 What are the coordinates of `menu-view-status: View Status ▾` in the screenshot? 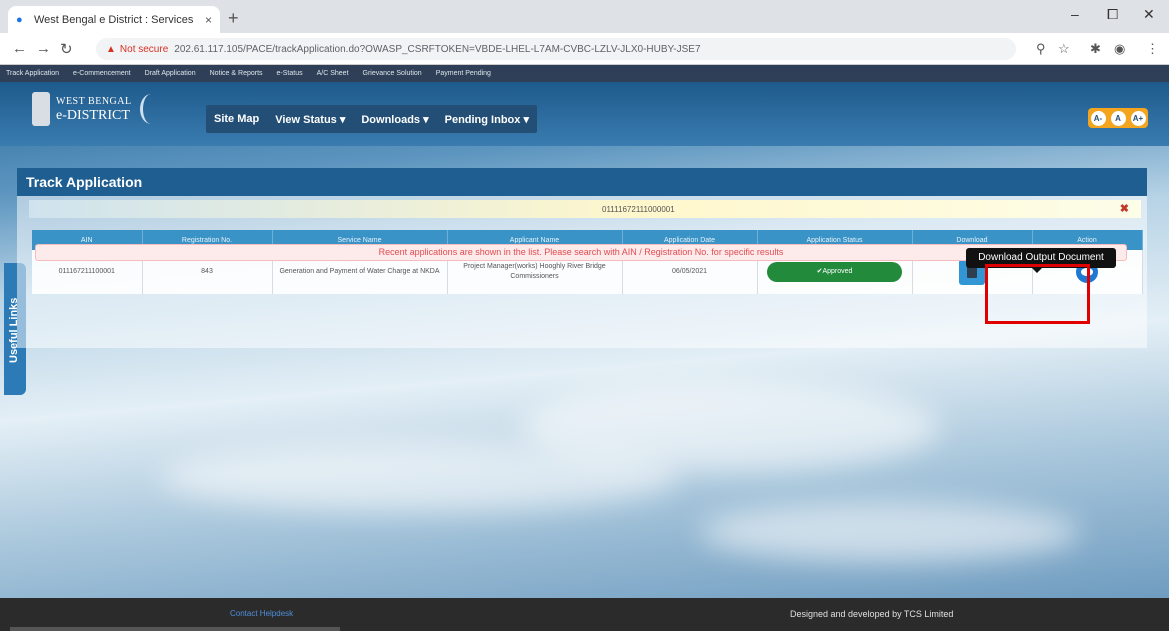 It's located at (310, 119).